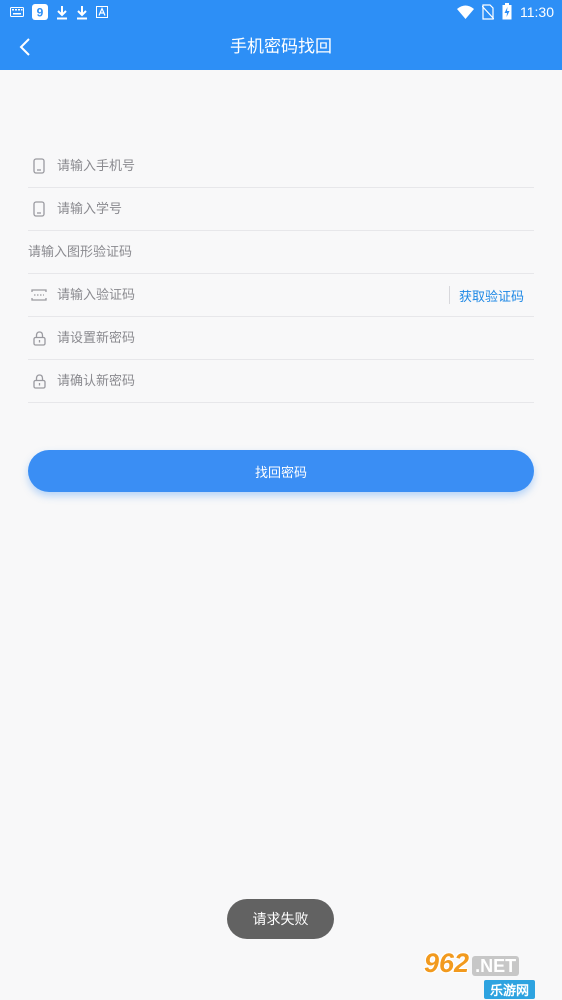 This screenshot has width=562, height=1000. Describe the element at coordinates (253, 295) in the screenshot. I see `sms-code-input` at that location.